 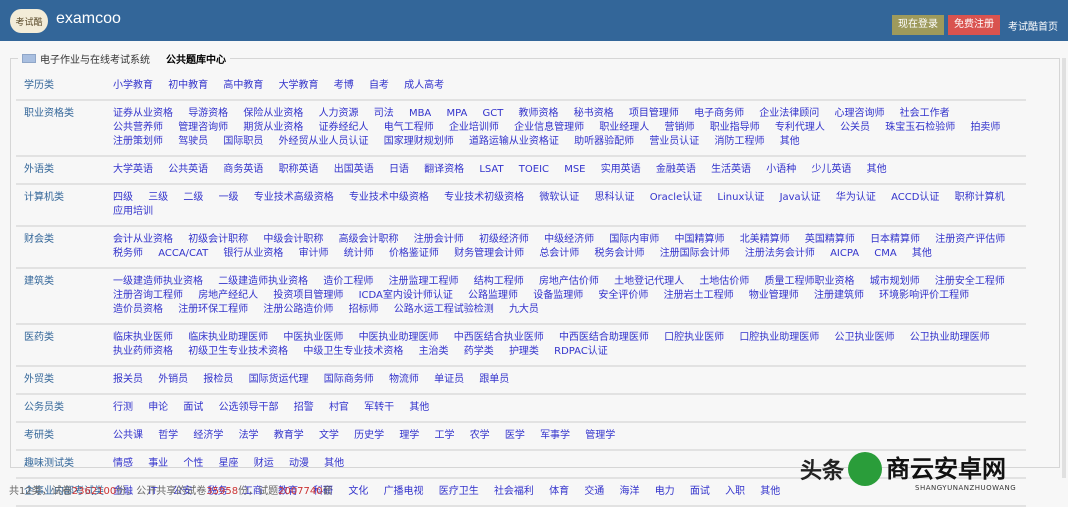 What do you see at coordinates (128, 435) in the screenshot?
I see `exam-link: 公共课` at bounding box center [128, 435].